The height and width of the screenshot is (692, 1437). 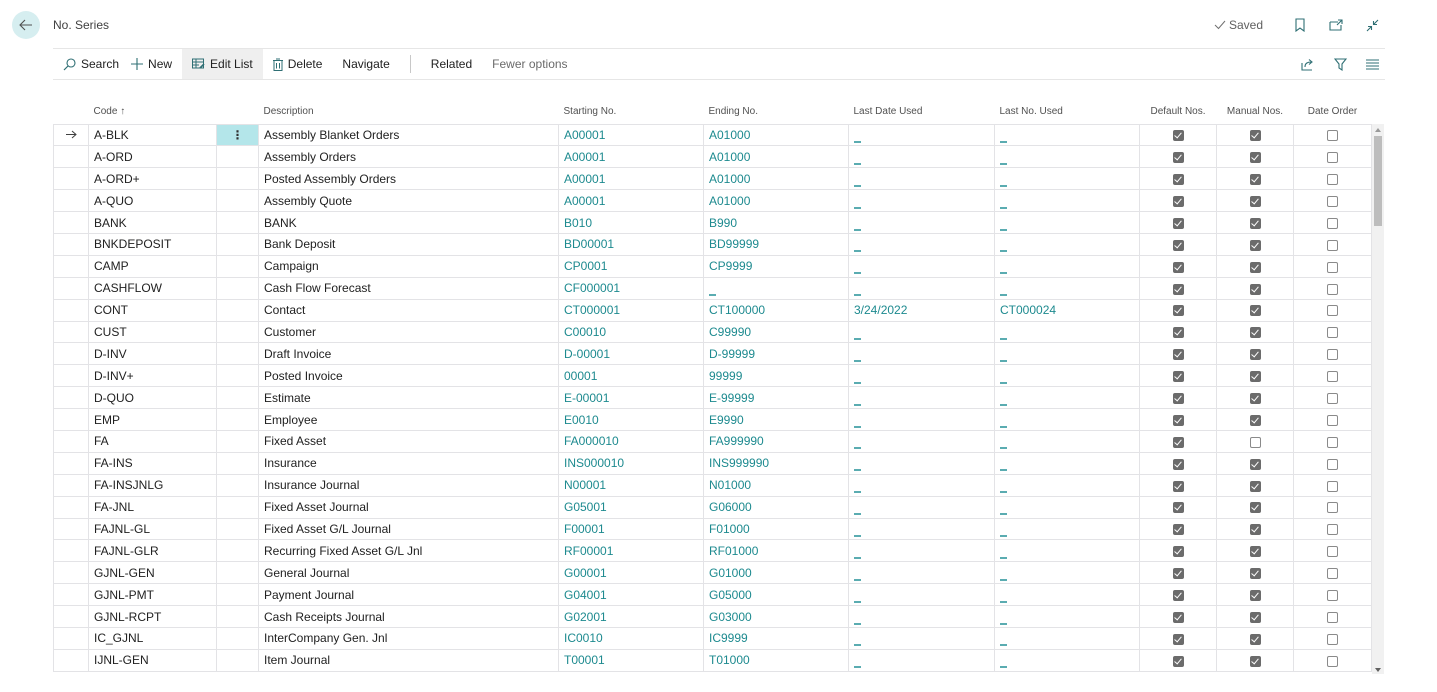 I want to click on cell-ending-no: E-99999, so click(x=776, y=398).